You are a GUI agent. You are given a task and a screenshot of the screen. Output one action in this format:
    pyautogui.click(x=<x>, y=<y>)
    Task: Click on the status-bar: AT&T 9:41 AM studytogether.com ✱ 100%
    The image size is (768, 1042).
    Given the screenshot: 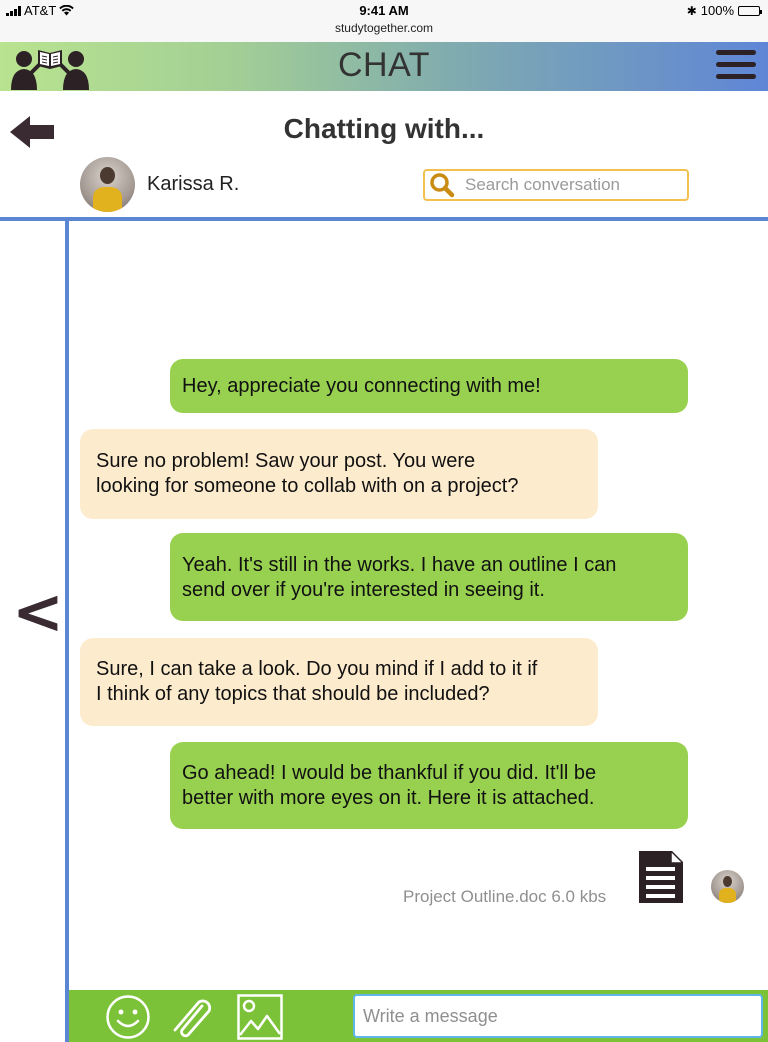 What is the action you would take?
    pyautogui.click(x=384, y=21)
    